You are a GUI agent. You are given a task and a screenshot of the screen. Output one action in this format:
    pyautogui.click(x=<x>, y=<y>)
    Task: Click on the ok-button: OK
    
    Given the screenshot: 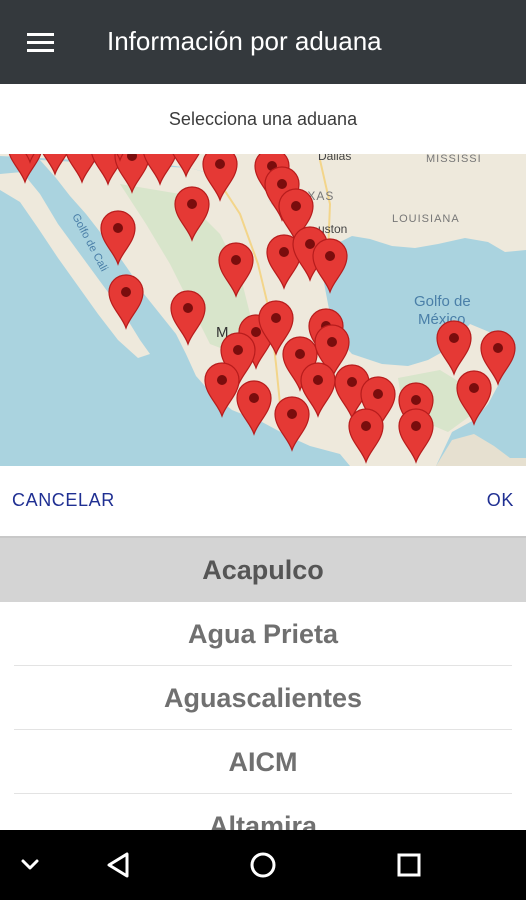 What is the action you would take?
    pyautogui.click(x=500, y=500)
    